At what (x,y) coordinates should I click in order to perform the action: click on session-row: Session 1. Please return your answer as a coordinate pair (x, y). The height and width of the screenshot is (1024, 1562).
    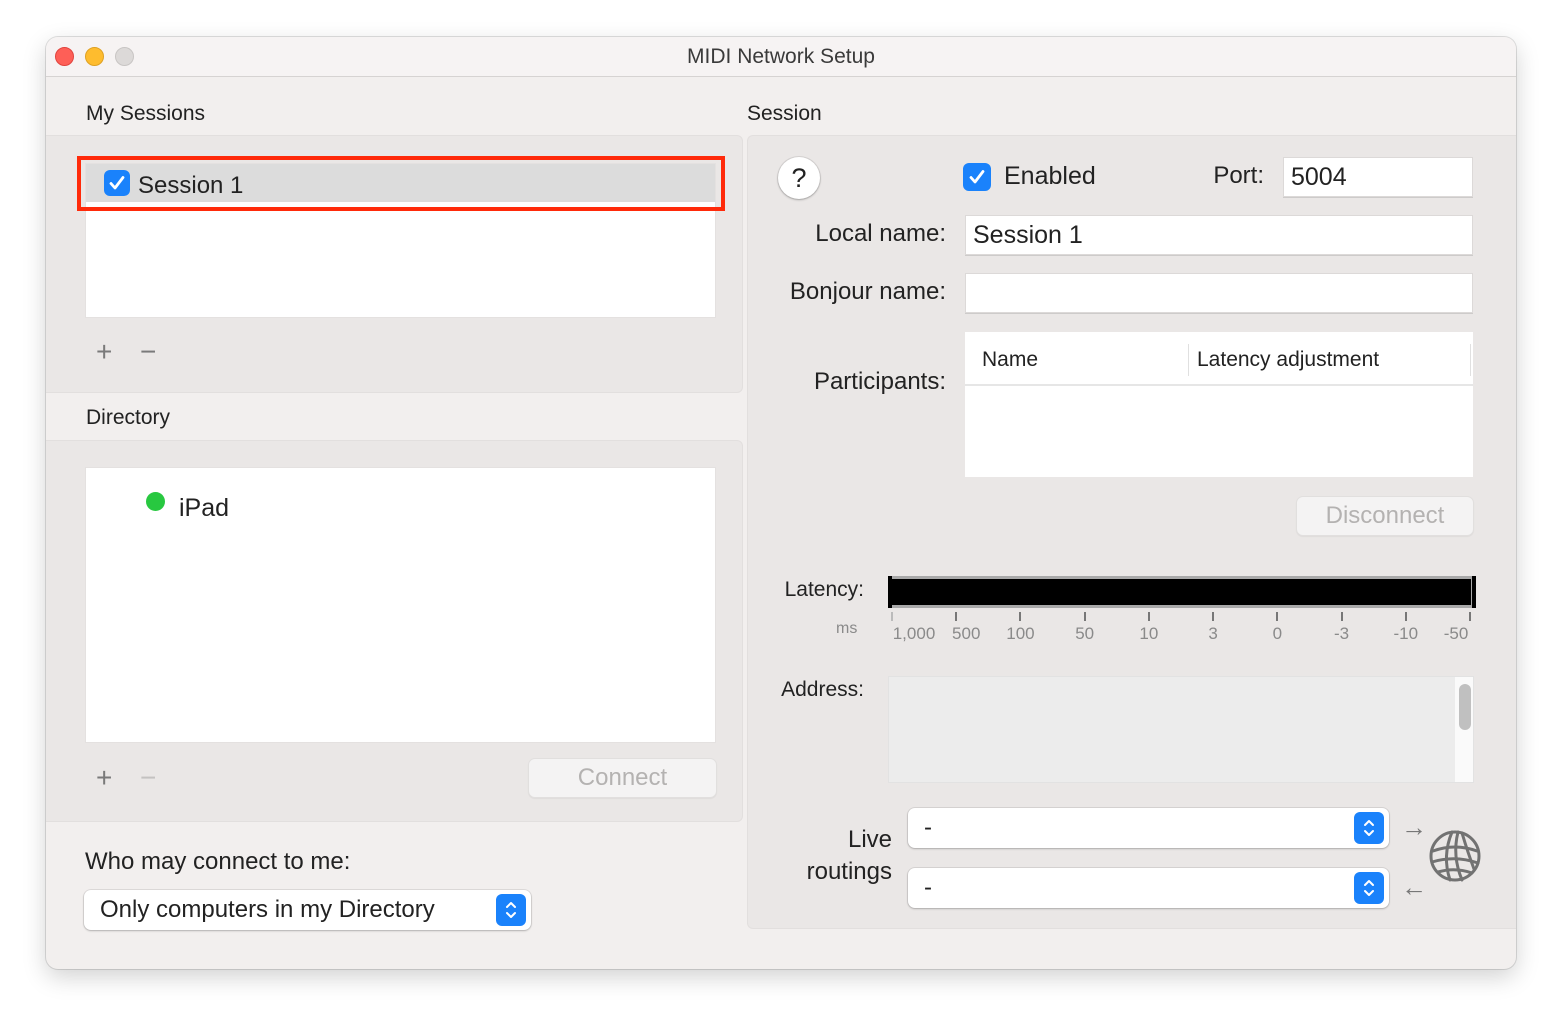
    Looking at the image, I should click on (400, 183).